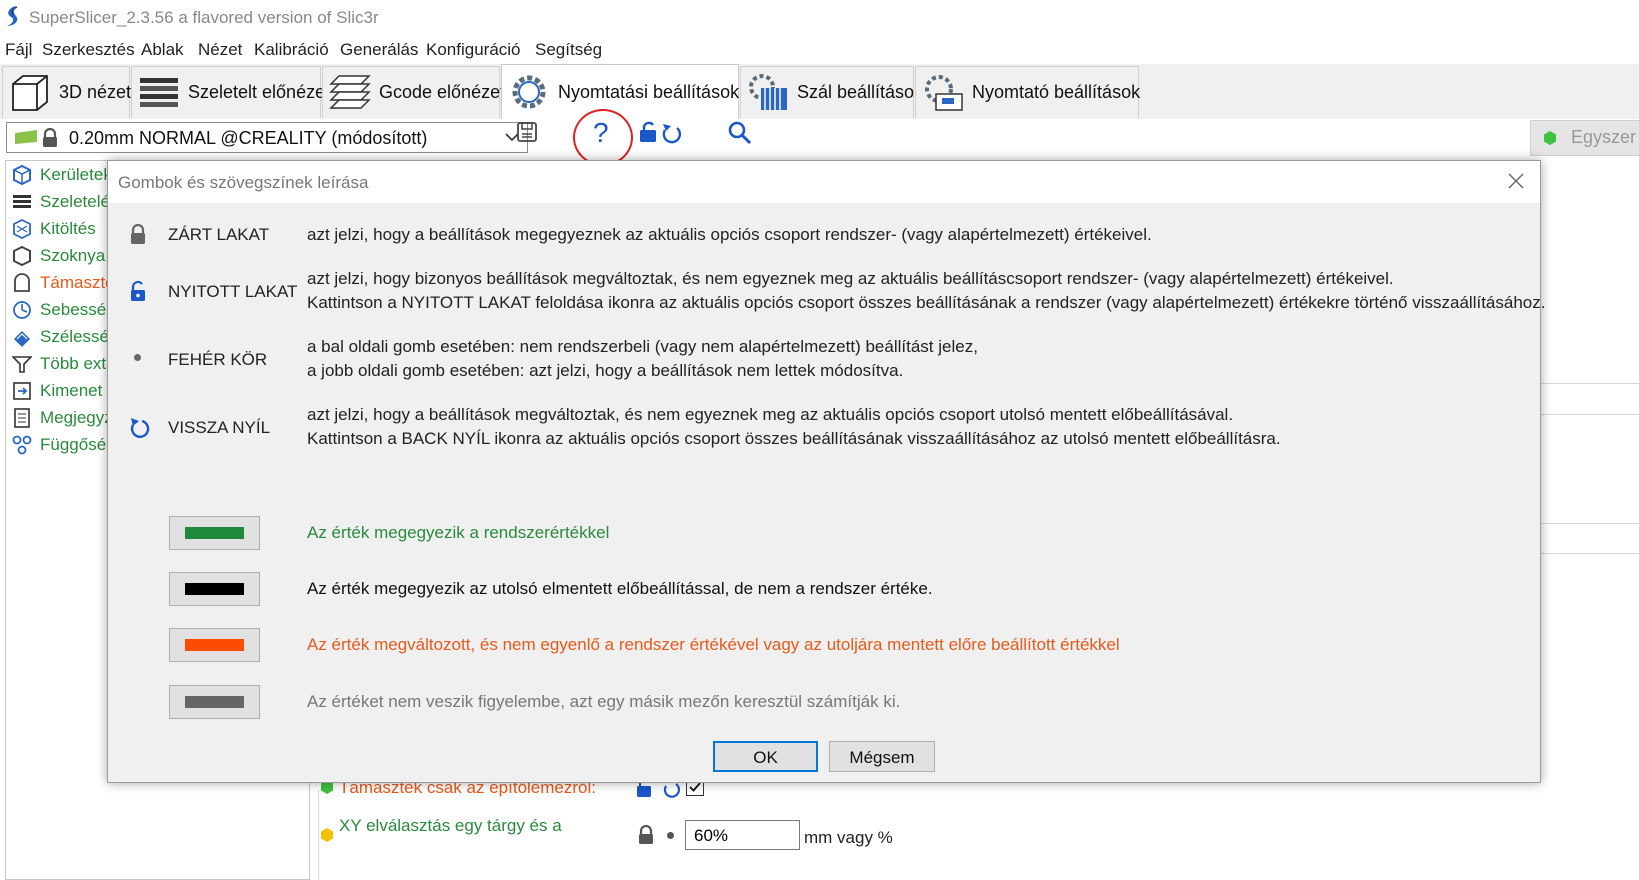  Describe the element at coordinates (450, 825) in the screenshot. I see `xy-separation-label: XY elválasztás egy tárgy és a` at that location.